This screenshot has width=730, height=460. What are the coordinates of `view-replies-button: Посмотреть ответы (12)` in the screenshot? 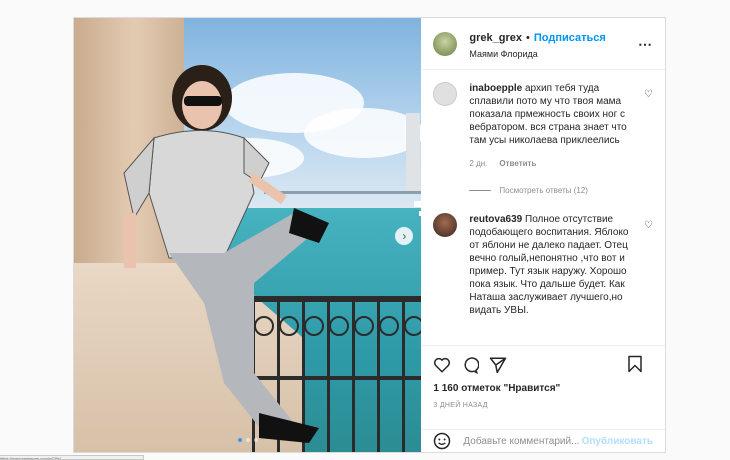 It's located at (561, 190).